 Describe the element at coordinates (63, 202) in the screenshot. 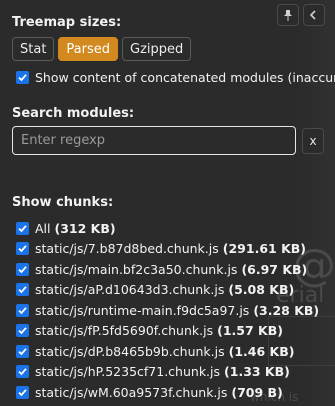

I see `show-chunks-title: Show chunks:` at that location.